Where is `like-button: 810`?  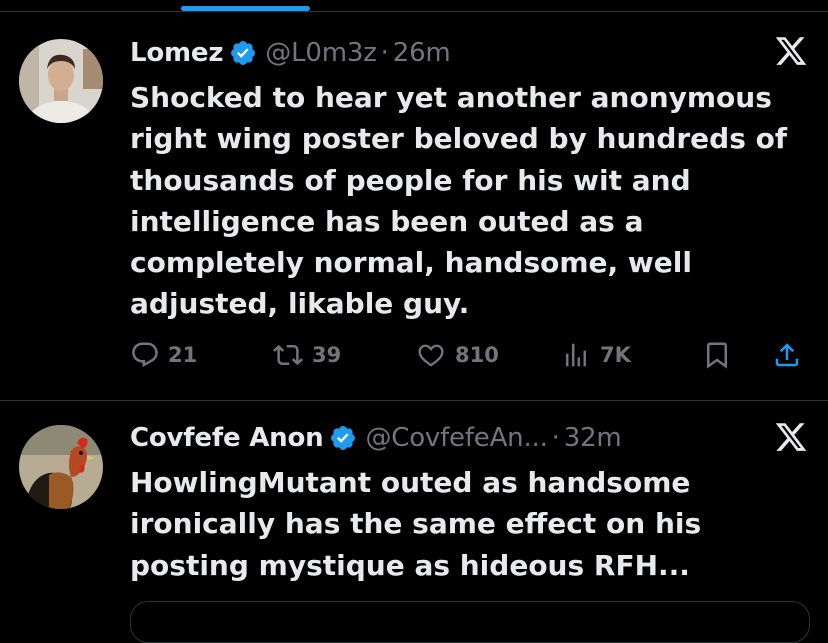
like-button: 810 is located at coordinates (457, 355).